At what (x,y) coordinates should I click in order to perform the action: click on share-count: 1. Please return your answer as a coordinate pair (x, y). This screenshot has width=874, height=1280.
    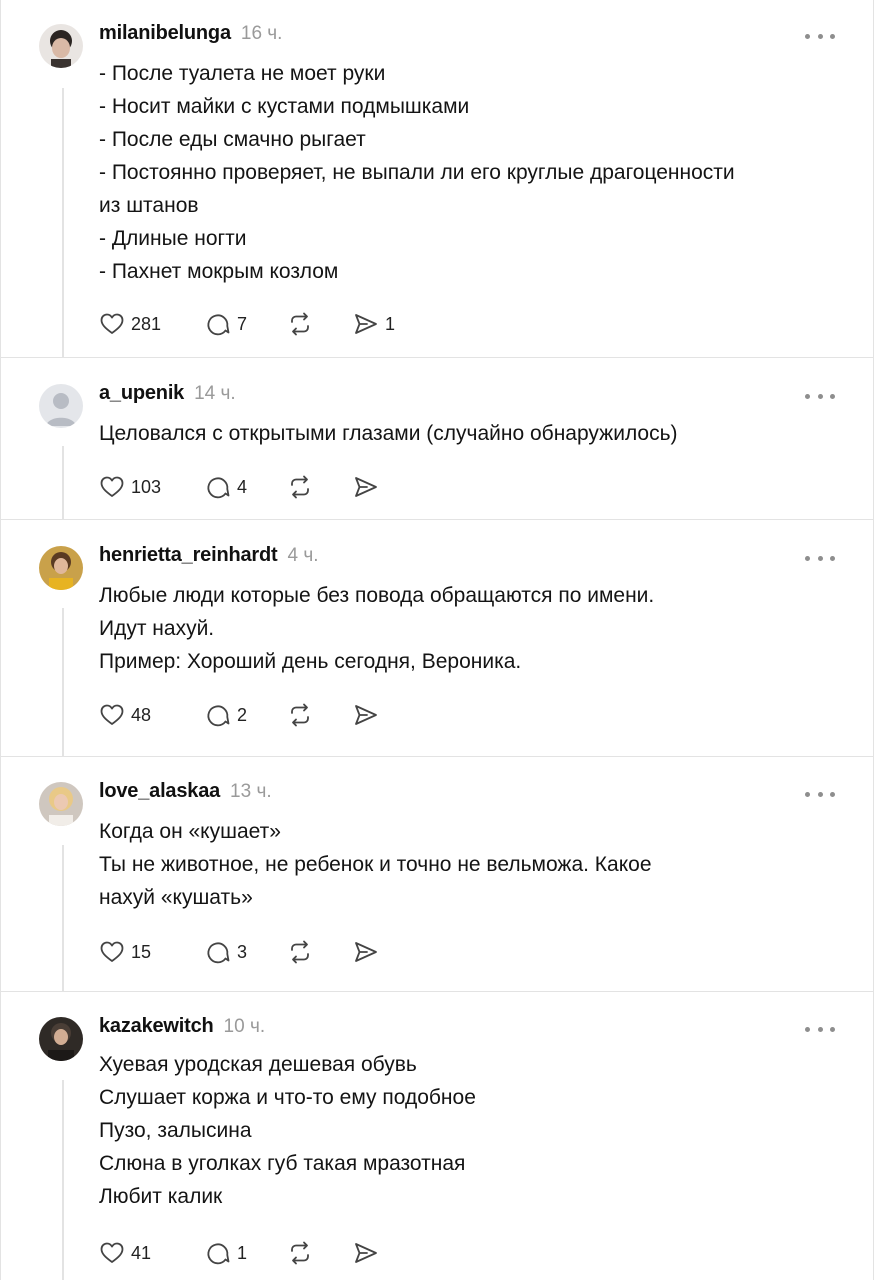
    Looking at the image, I should click on (390, 323).